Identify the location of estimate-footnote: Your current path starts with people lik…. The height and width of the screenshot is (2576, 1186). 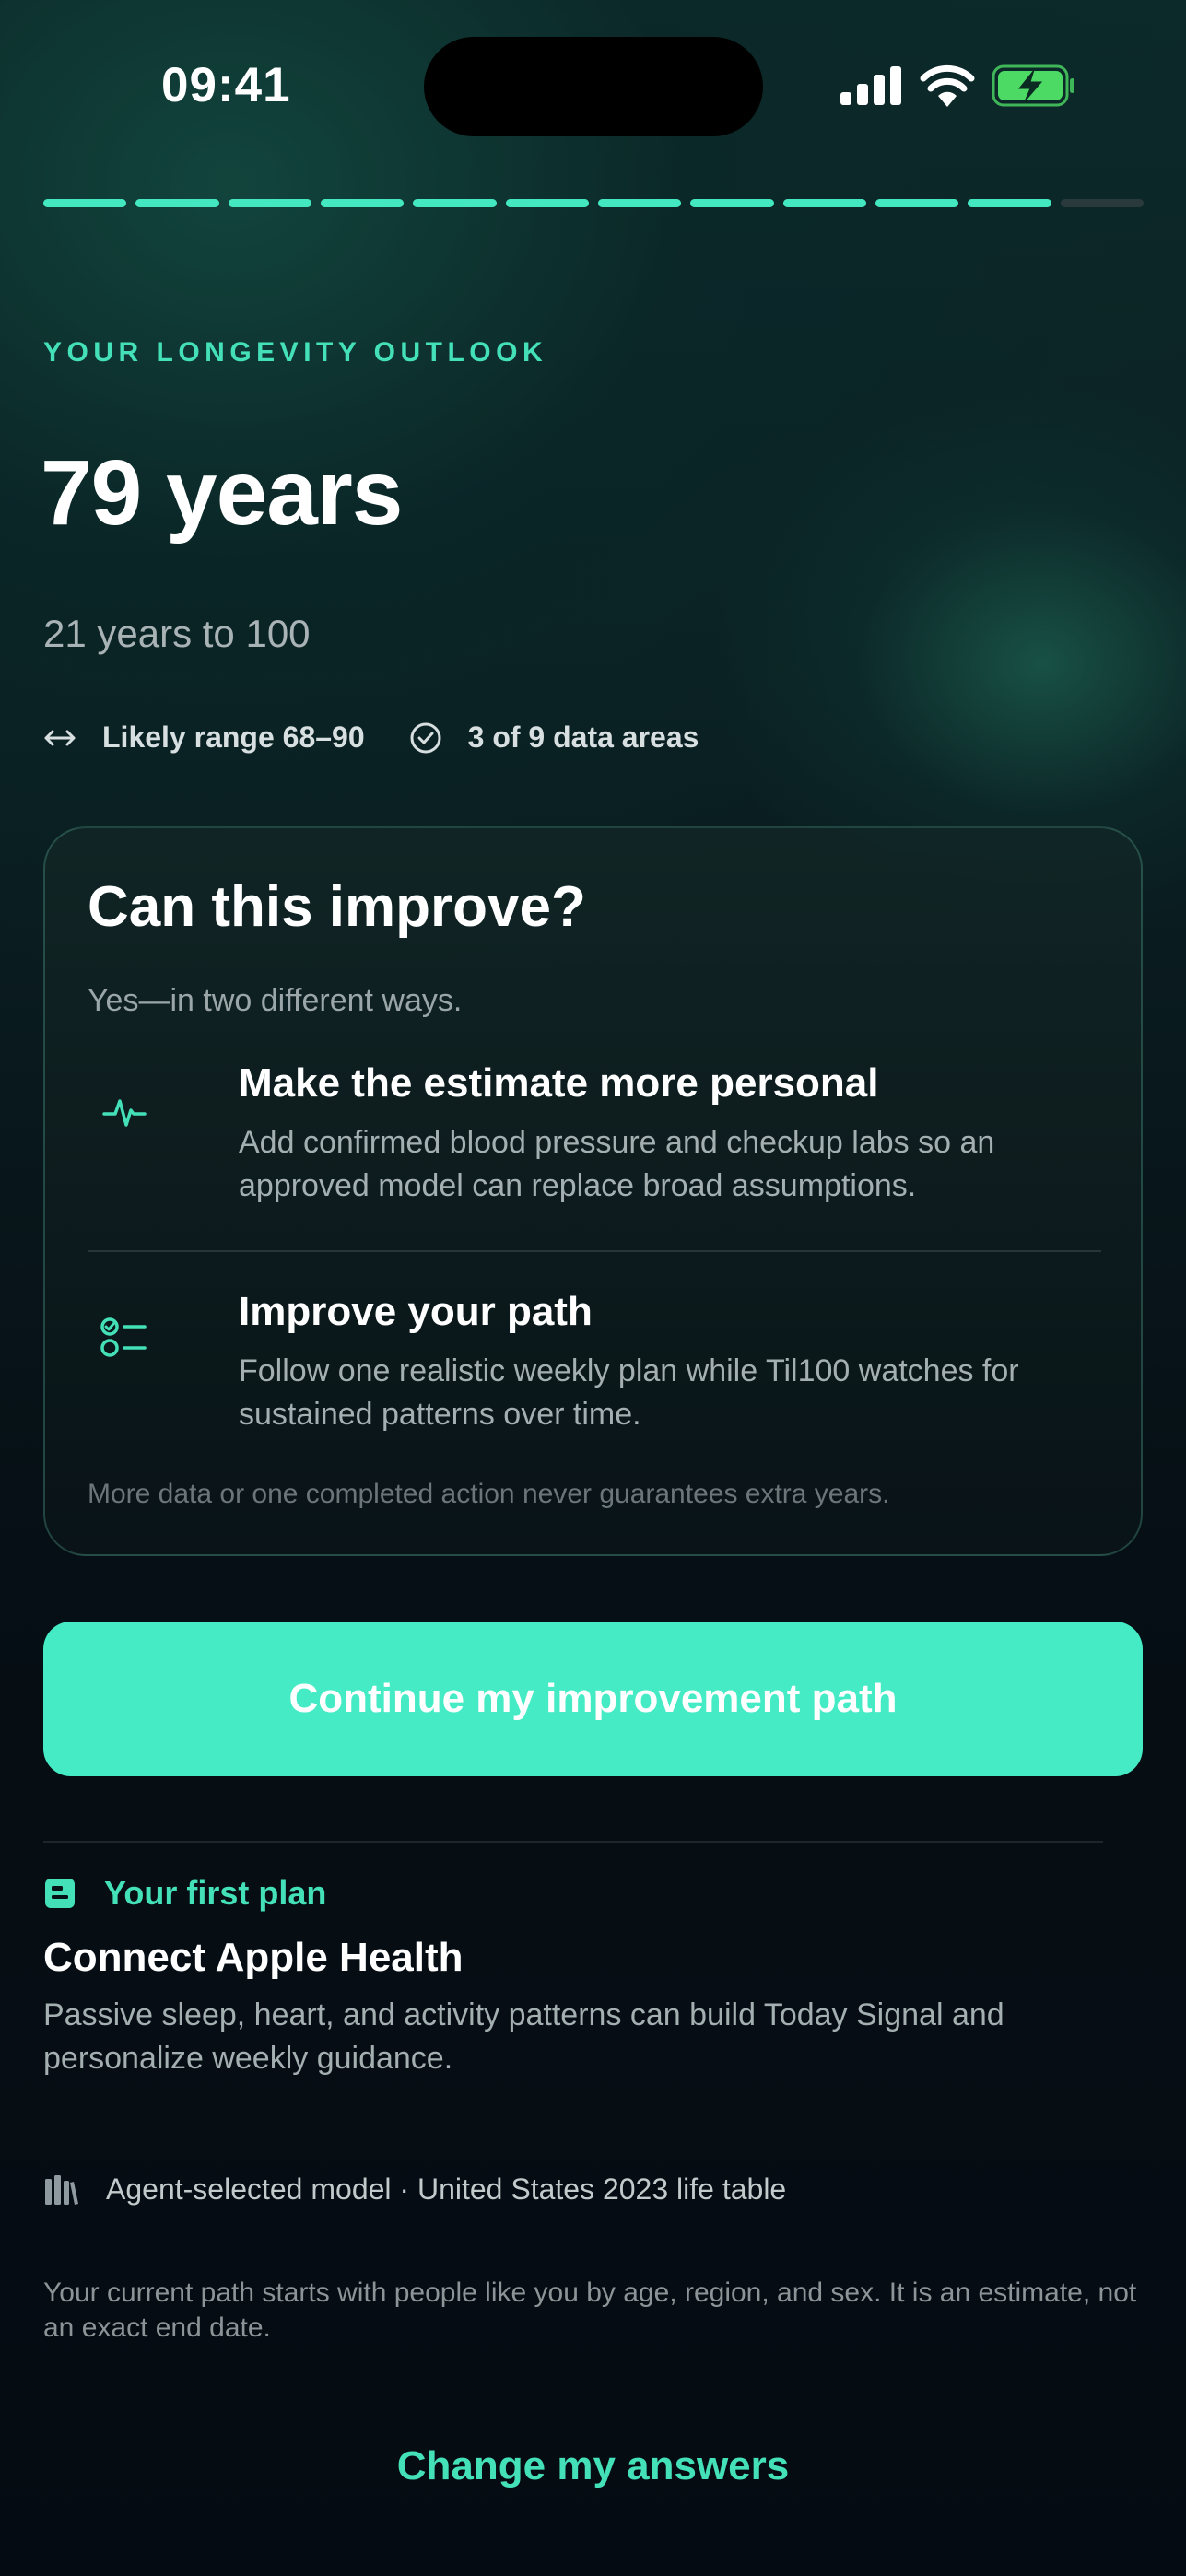
(590, 2310).